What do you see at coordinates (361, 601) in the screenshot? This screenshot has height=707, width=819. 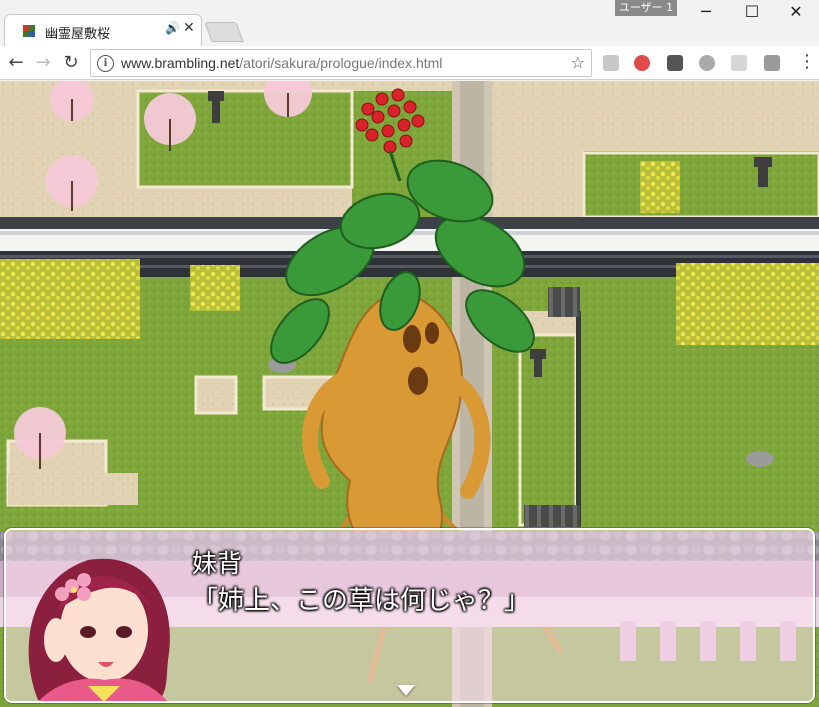 I see `dialogue-text: 「姉上、この草は何じゃ？」` at bounding box center [361, 601].